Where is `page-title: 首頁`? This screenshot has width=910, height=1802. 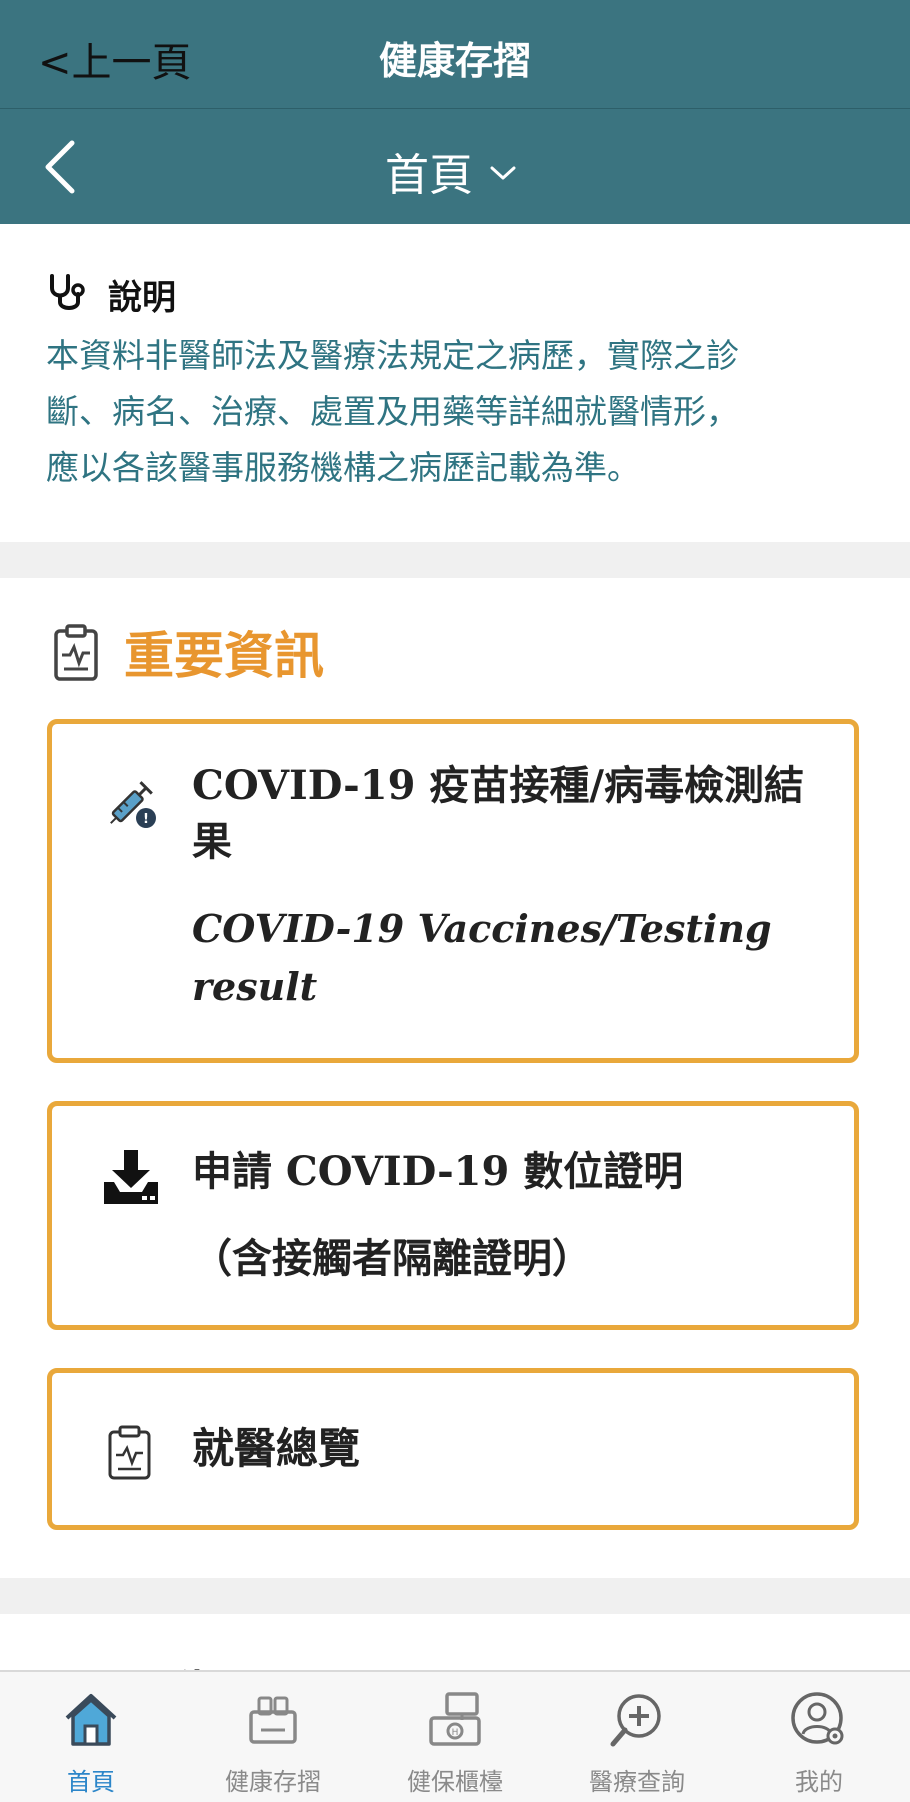
page-title: 首頁 is located at coordinates (429, 171).